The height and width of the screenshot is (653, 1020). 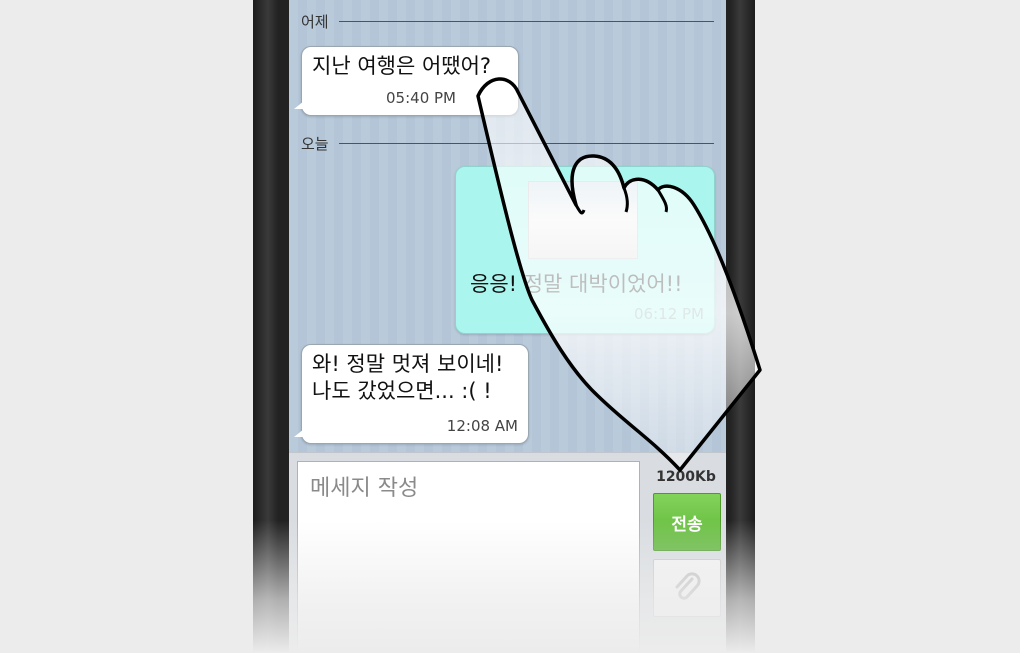 I want to click on paperclip-icon, so click(x=688, y=586).